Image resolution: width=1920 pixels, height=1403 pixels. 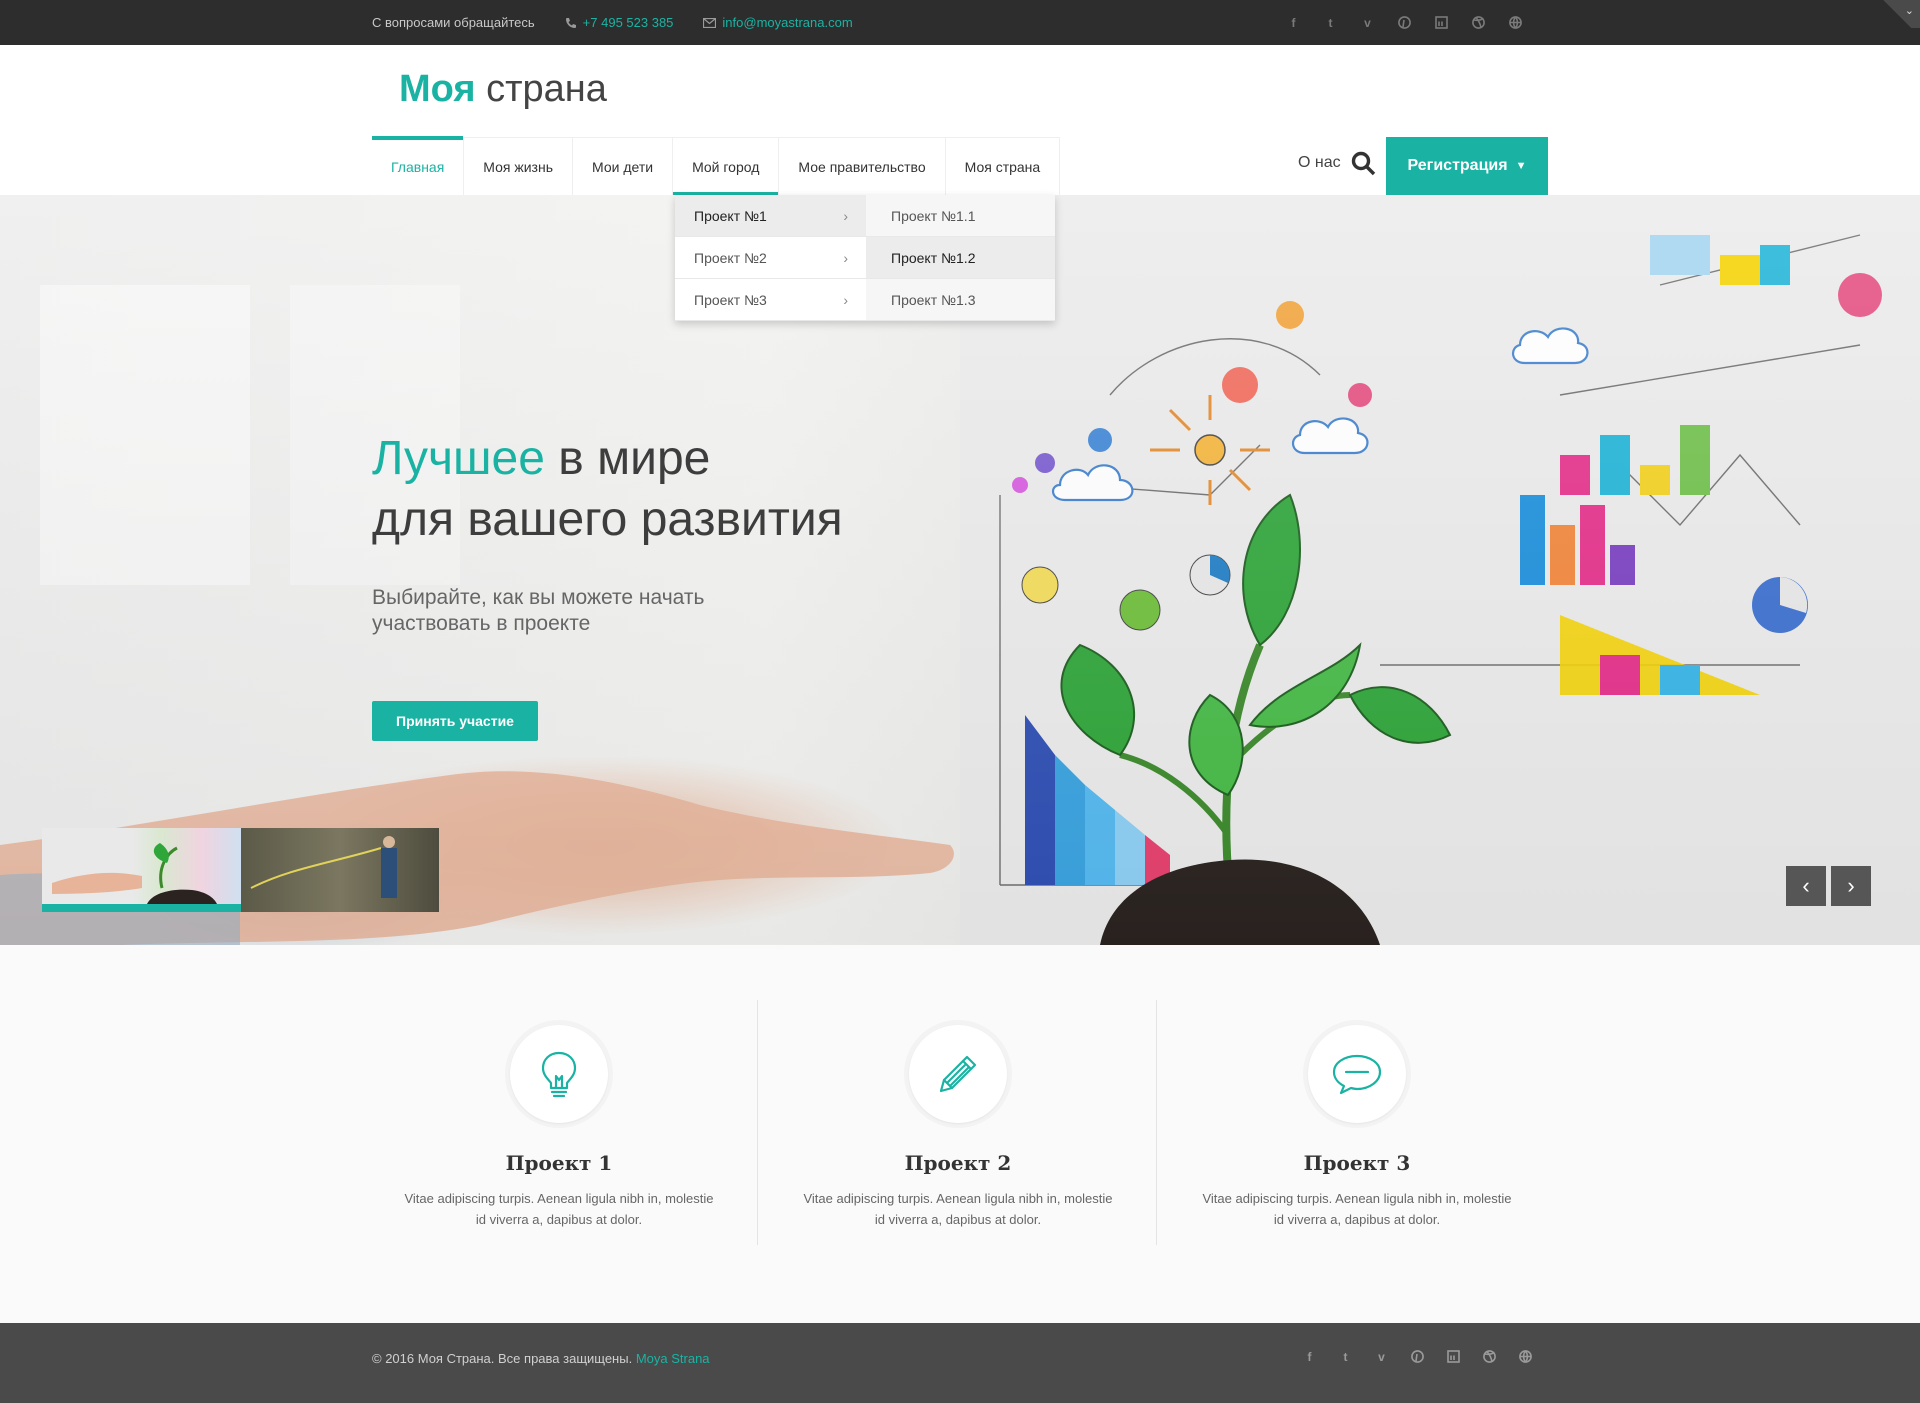 What do you see at coordinates (1319, 163) in the screenshot?
I see `about-link: О нас` at bounding box center [1319, 163].